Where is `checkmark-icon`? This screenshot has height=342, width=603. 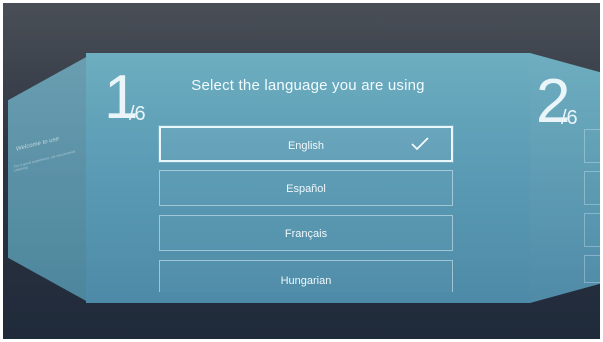 checkmark-icon is located at coordinates (420, 144).